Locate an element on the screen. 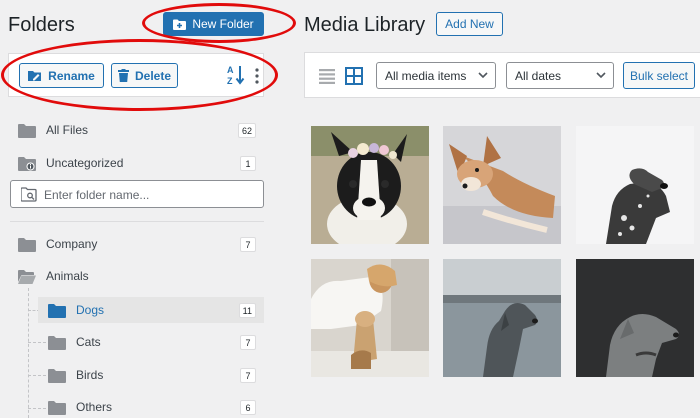 The image size is (700, 418). folder-count: 11 is located at coordinates (247, 310).